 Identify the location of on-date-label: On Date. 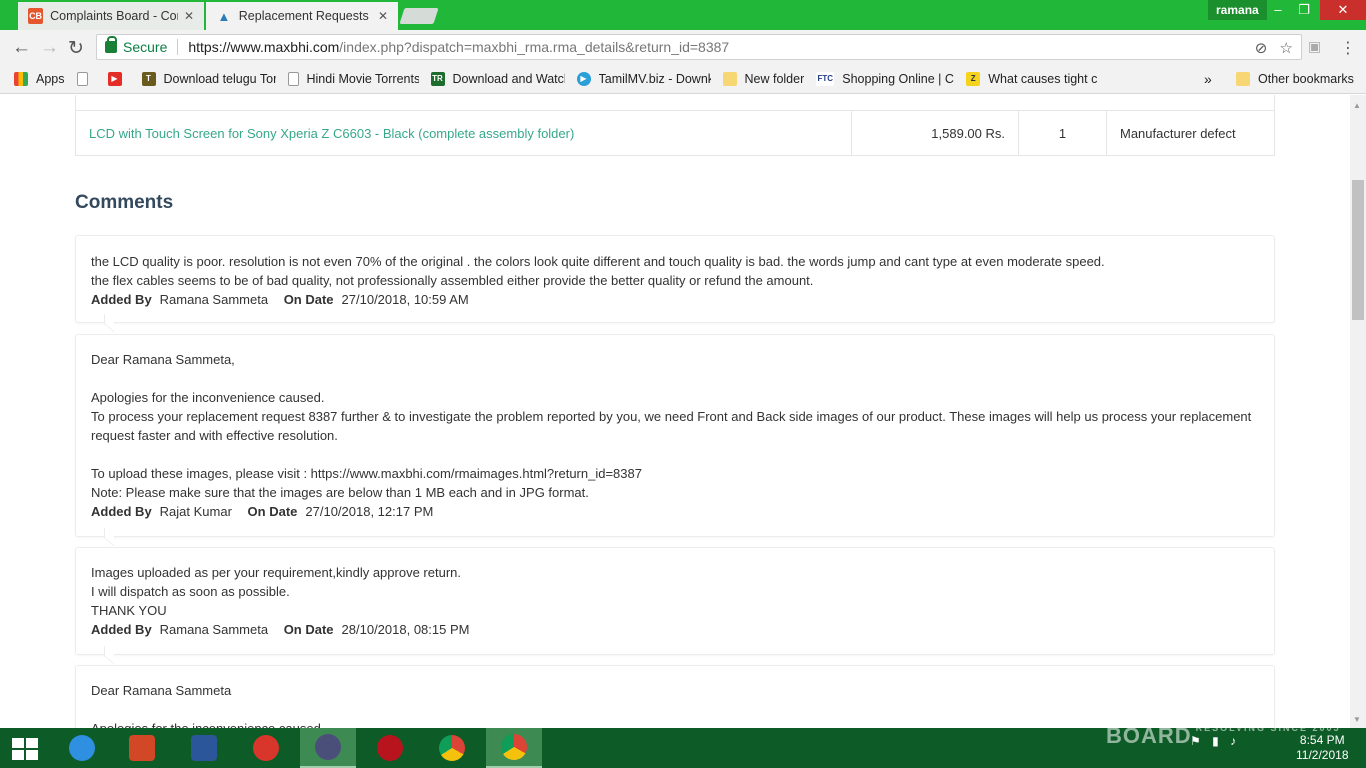
(272, 511).